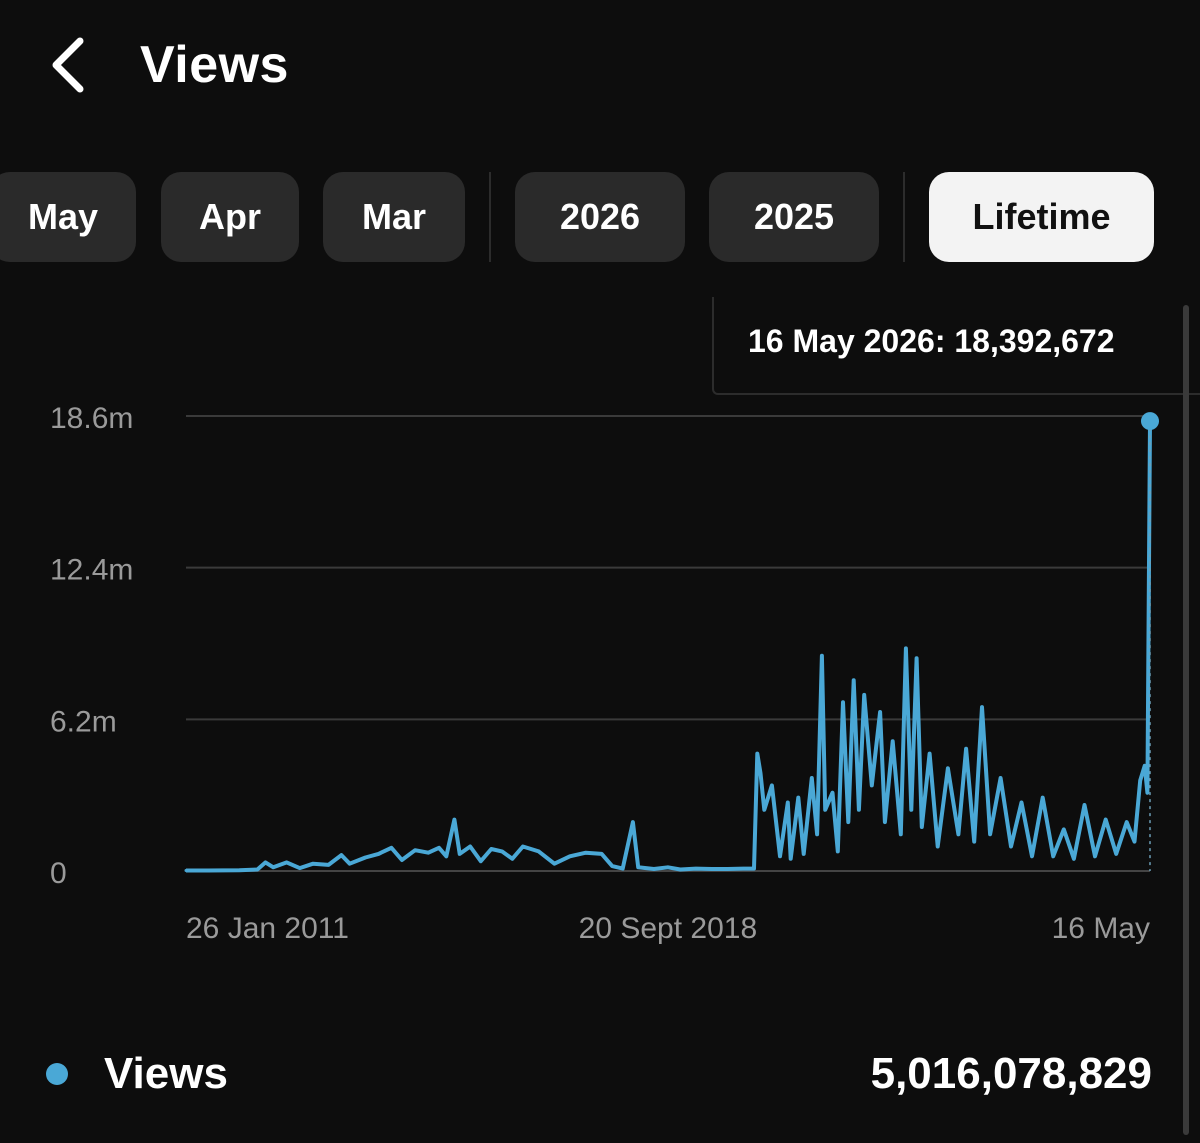 The width and height of the screenshot is (1200, 1143). Describe the element at coordinates (1011, 1073) in the screenshot. I see `total-views: 5,016,078,829` at that location.